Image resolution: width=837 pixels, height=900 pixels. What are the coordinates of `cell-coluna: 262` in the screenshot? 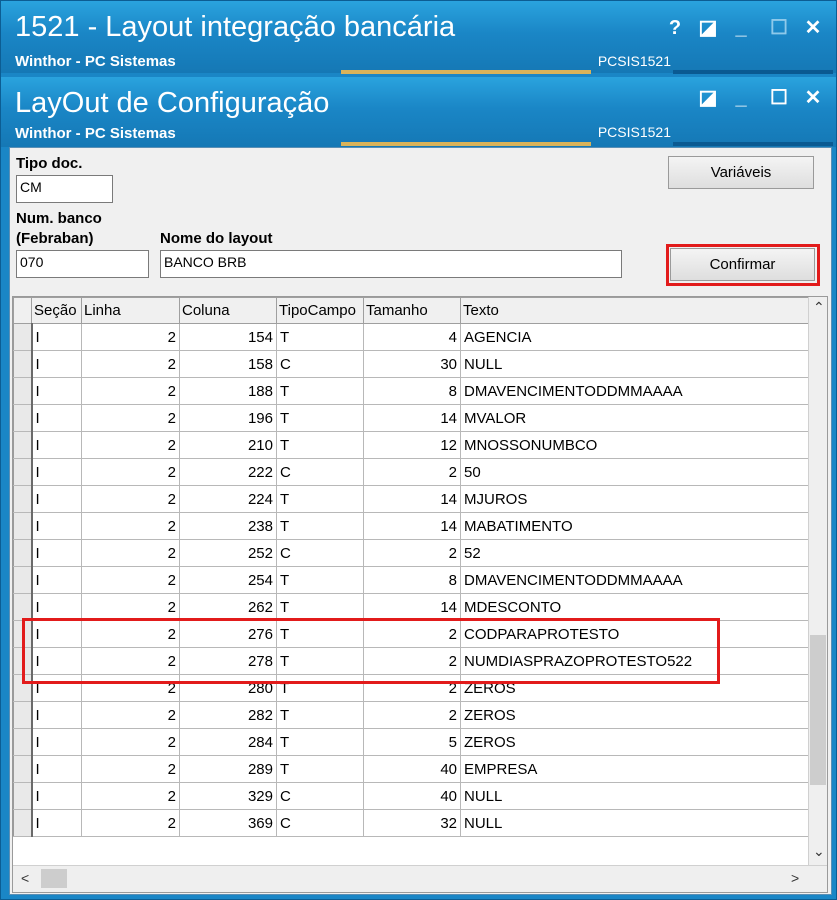 It's located at (228, 607).